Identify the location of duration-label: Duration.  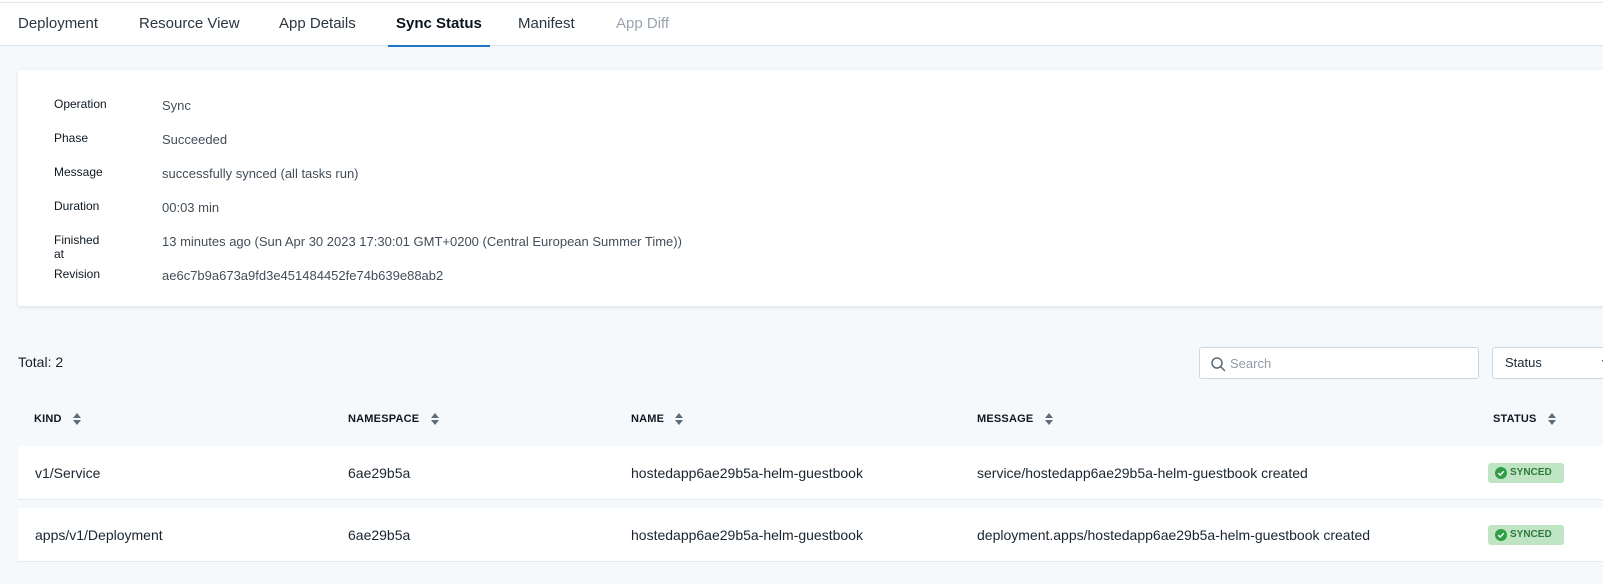
(77, 206).